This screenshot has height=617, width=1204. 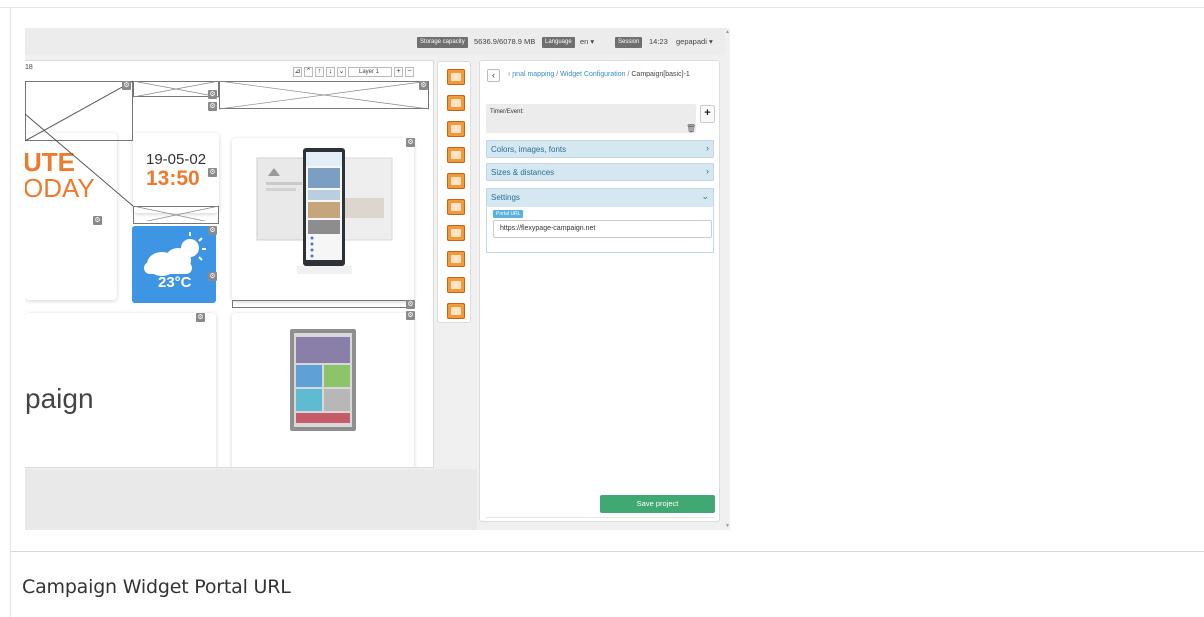 I want to click on portal-url-input: https://flexypage-campaign.net, so click(x=602, y=229).